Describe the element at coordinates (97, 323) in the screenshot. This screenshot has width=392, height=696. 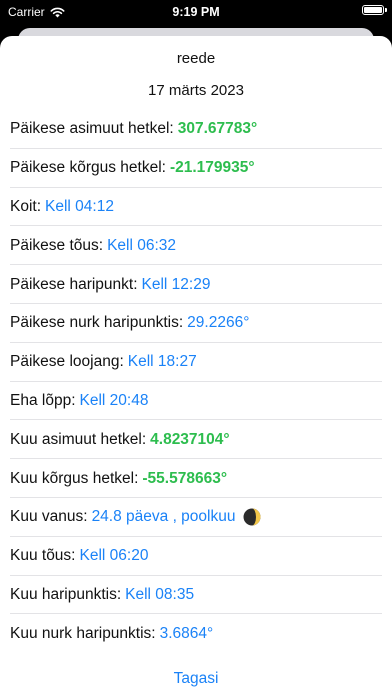
I see `row-label: Päikese nurk haripunktis:` at that location.